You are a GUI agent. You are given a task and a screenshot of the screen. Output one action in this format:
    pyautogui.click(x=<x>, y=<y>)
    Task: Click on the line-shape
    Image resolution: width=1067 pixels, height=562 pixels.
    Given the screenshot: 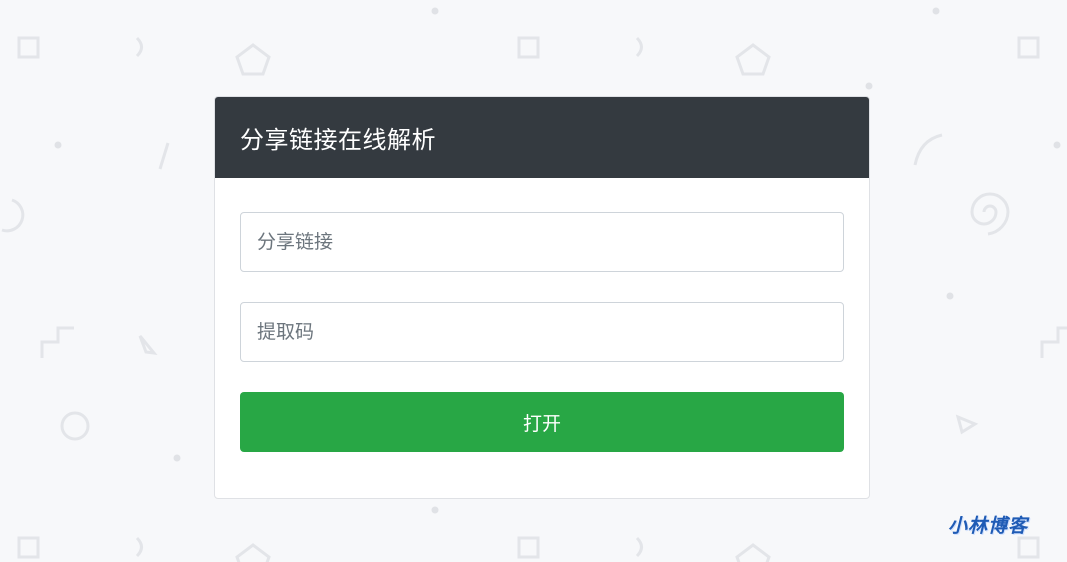 What is the action you would take?
    pyautogui.click(x=164, y=156)
    